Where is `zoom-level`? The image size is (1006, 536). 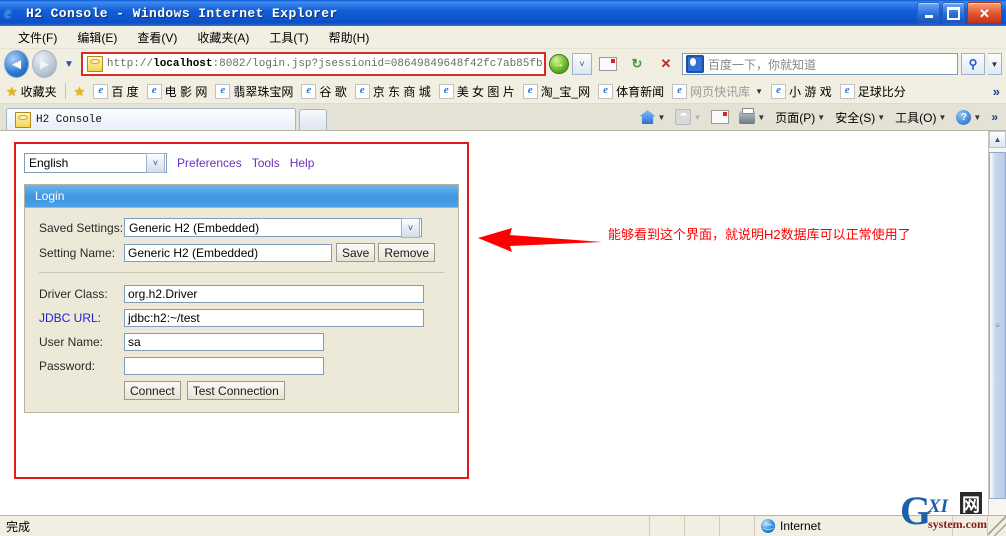
zoom-level is located at coordinates (970, 526).